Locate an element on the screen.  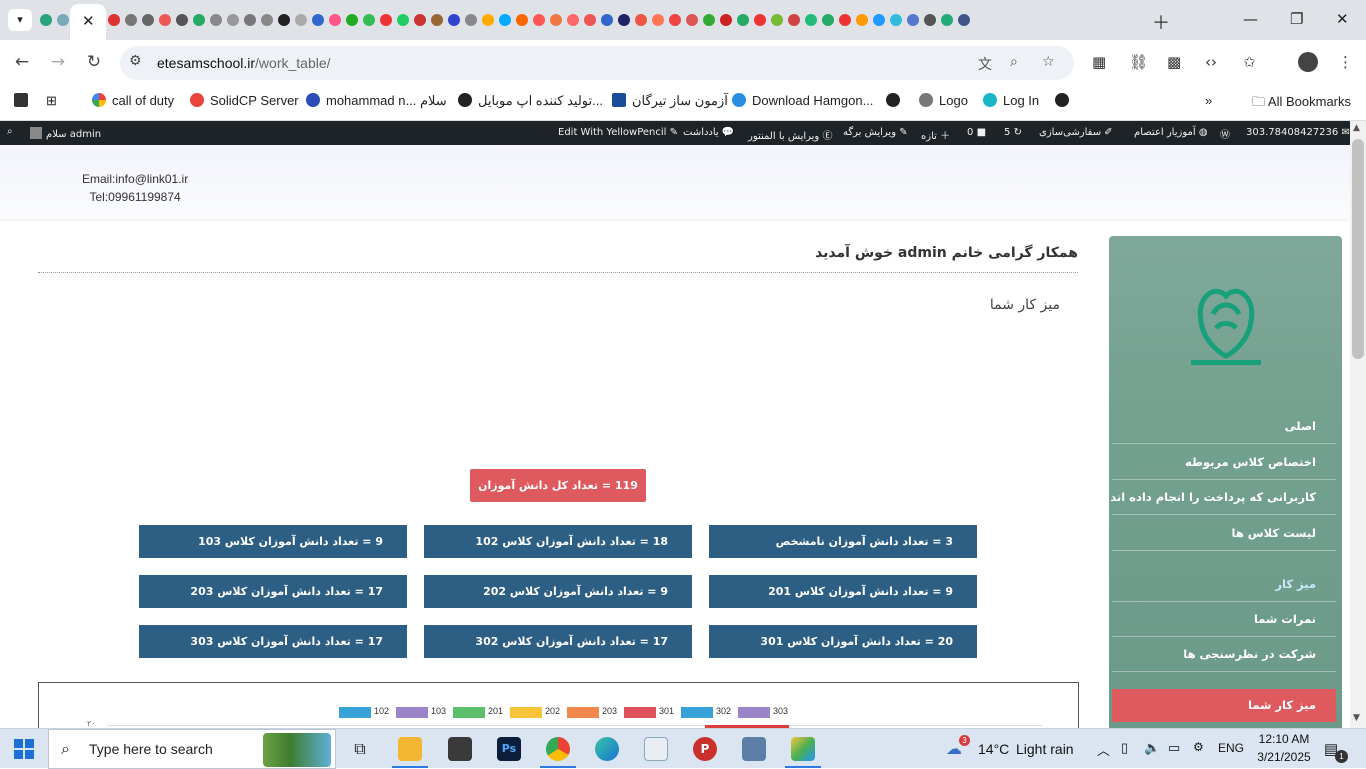
bookmark-login: Log In is located at coordinates (1011, 100).